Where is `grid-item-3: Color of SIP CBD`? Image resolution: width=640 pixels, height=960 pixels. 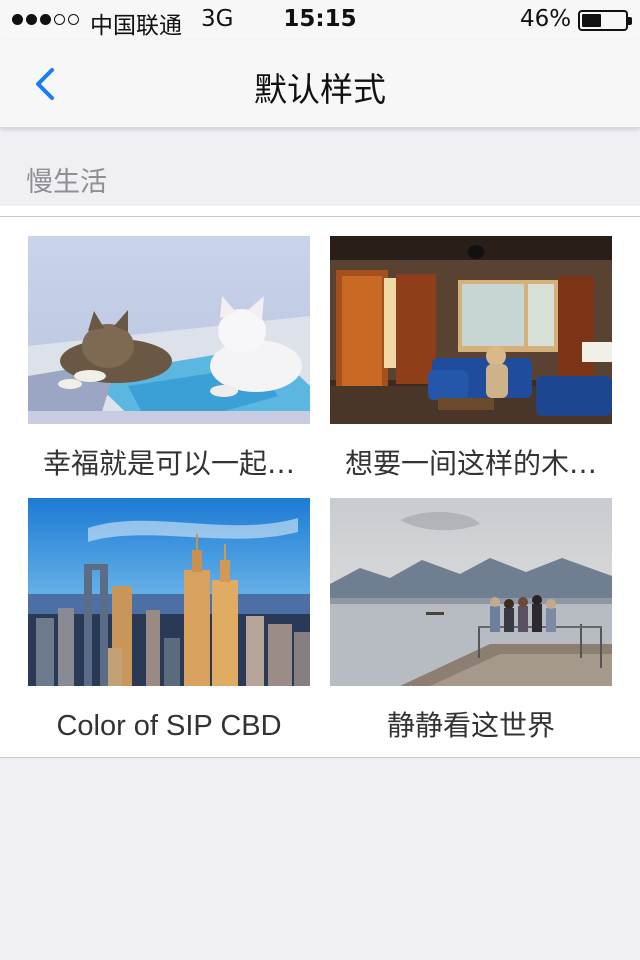
grid-item-3: Color of SIP CBD is located at coordinates (169, 627).